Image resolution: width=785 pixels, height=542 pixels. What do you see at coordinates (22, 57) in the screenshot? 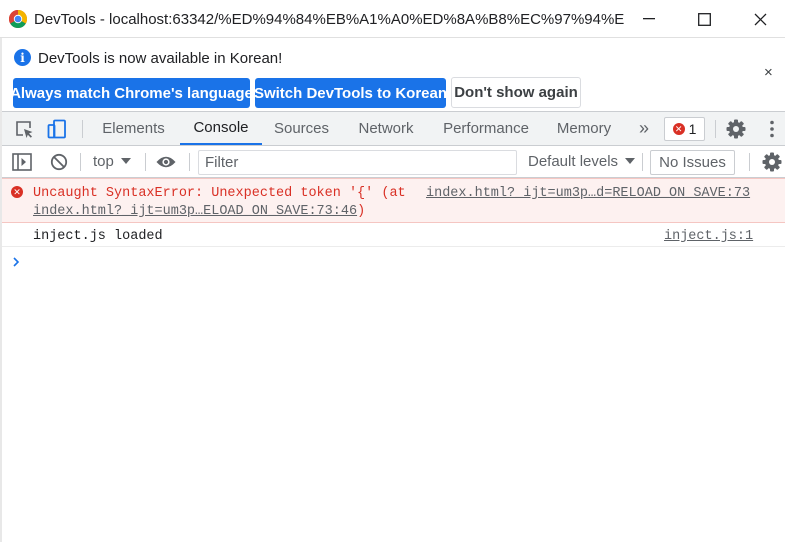
I see `info-icon: i` at bounding box center [22, 57].